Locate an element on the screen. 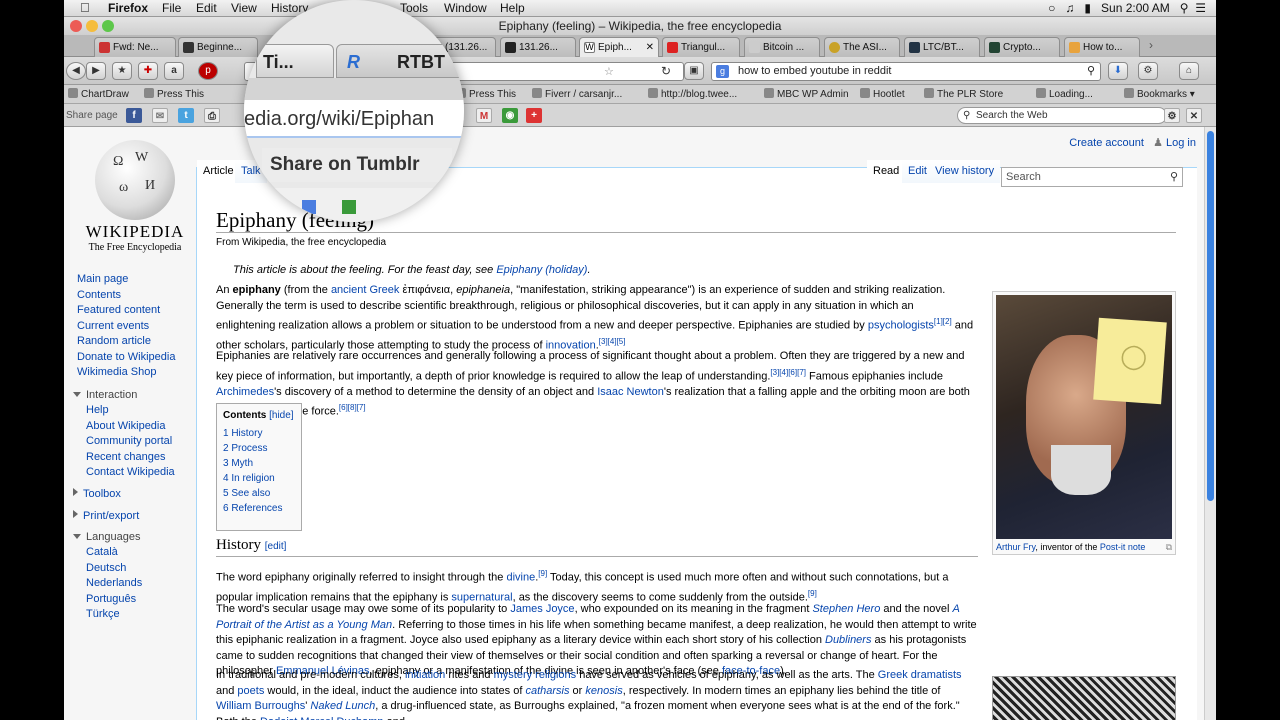  sidebar-heading-languages: Languages is located at coordinates (106, 537).